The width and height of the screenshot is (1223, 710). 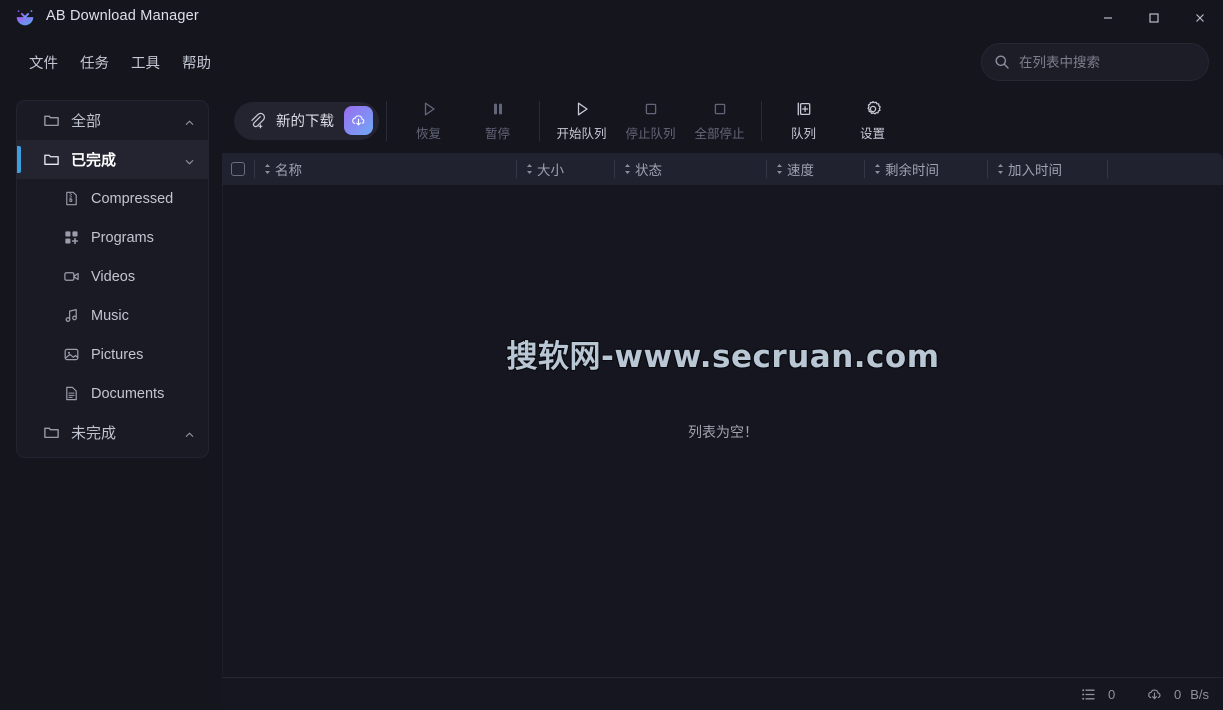 I want to click on sidebar-item-pictures: Pictures, so click(x=112, y=354).